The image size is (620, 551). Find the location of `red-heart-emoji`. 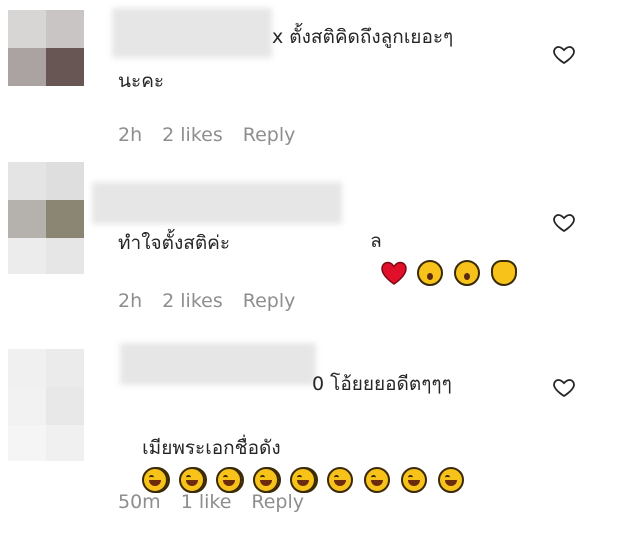

red-heart-emoji is located at coordinates (394, 273).